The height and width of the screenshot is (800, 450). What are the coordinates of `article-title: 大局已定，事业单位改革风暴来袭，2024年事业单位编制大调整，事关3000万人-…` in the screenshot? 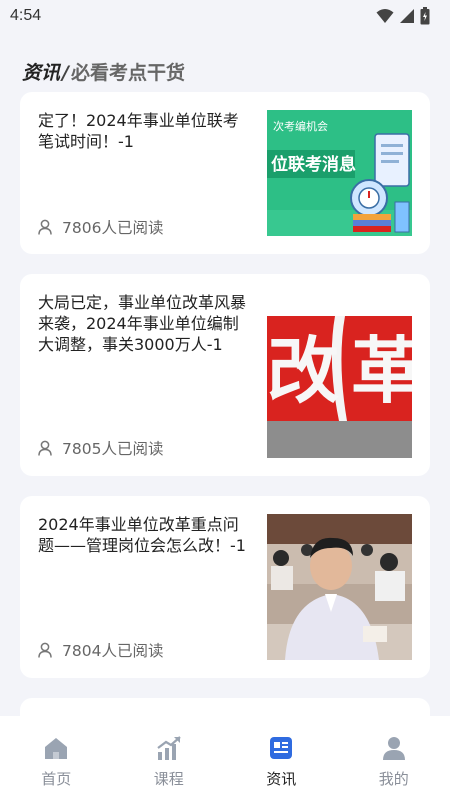 It's located at (142, 323).